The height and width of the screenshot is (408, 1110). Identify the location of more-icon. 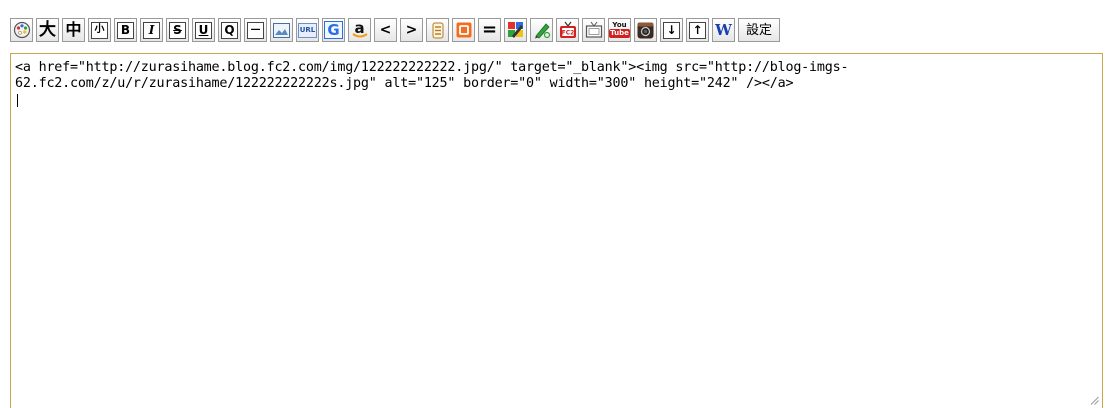
(437, 30).